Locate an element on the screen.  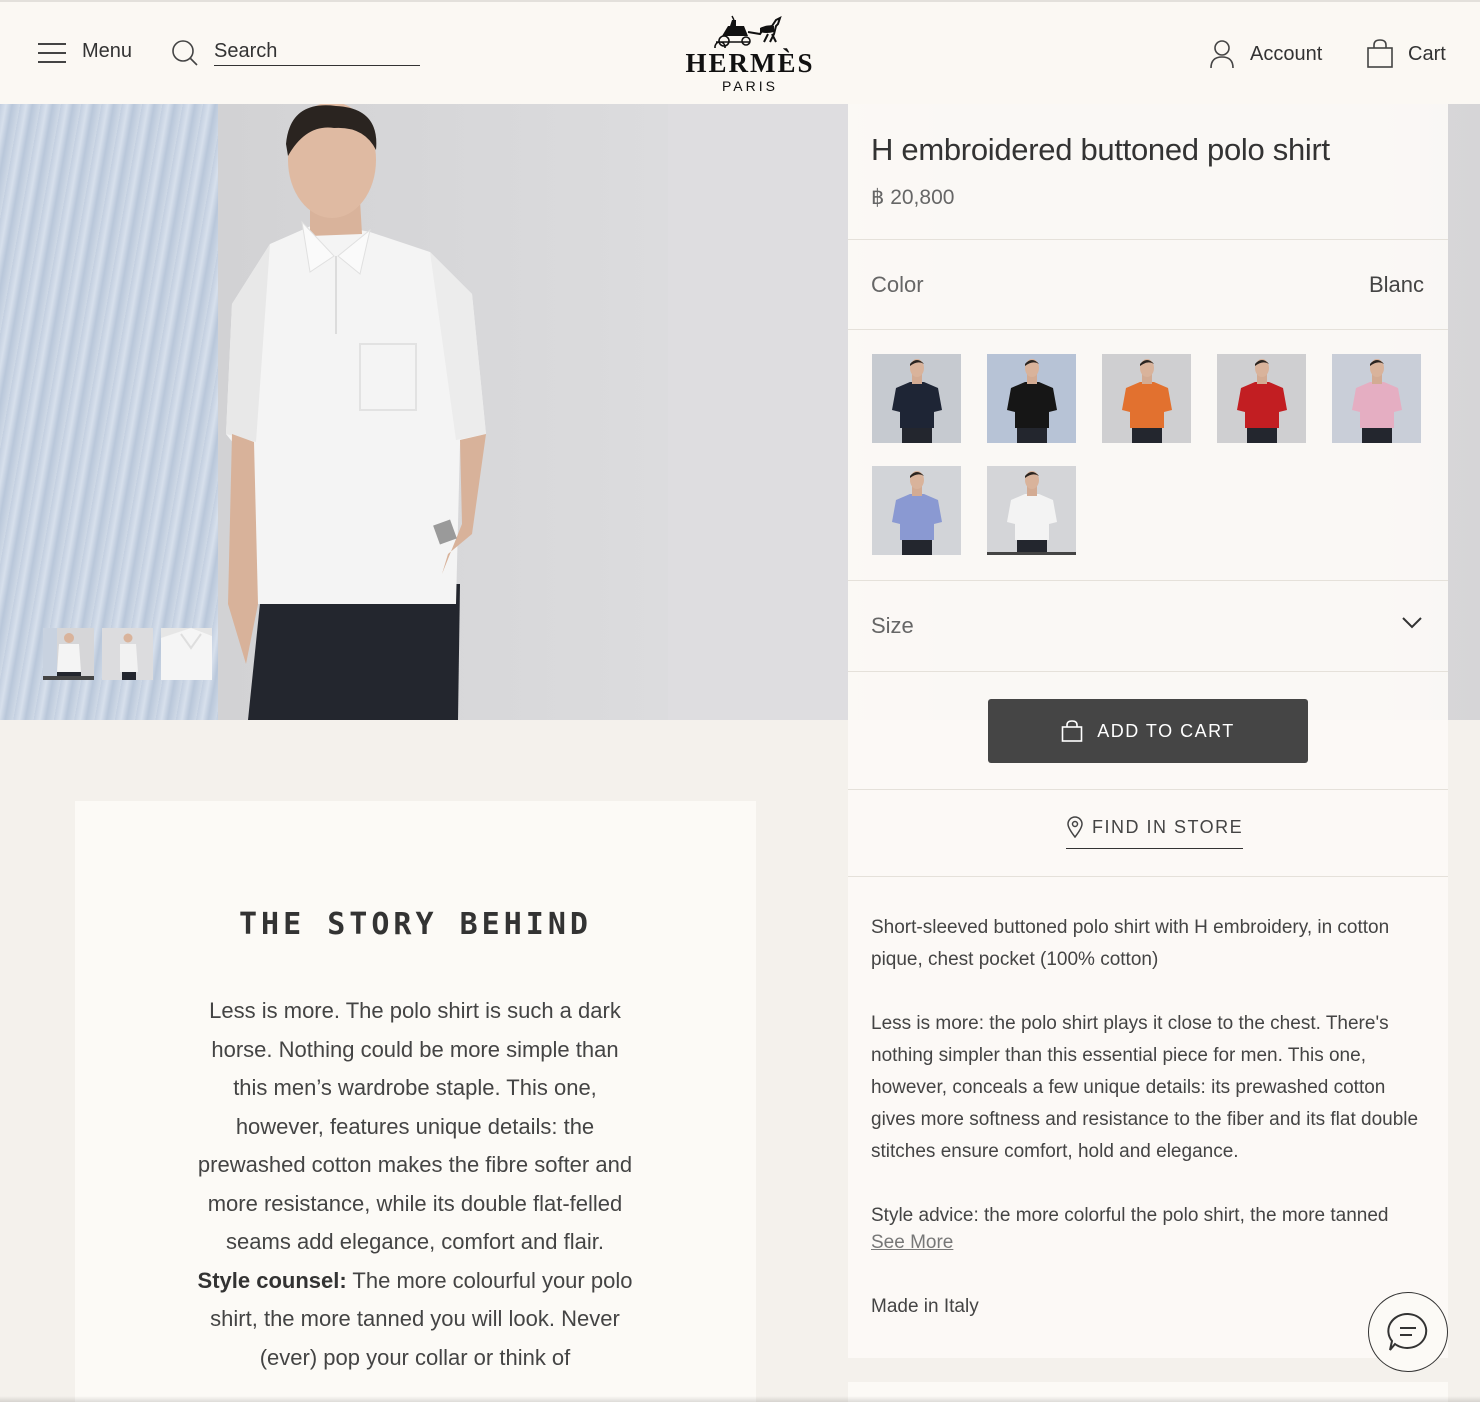
add-to-cart-label: ADD TO CART is located at coordinates (1166, 730).